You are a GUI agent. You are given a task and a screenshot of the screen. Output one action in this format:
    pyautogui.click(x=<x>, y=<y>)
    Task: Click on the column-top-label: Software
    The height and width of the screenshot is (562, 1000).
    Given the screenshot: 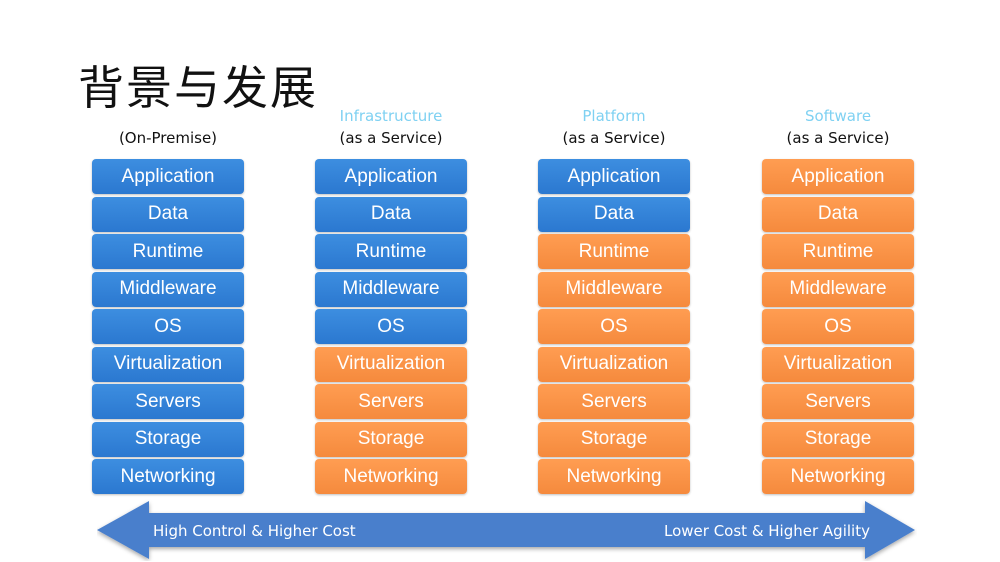 What is the action you would take?
    pyautogui.click(x=838, y=116)
    